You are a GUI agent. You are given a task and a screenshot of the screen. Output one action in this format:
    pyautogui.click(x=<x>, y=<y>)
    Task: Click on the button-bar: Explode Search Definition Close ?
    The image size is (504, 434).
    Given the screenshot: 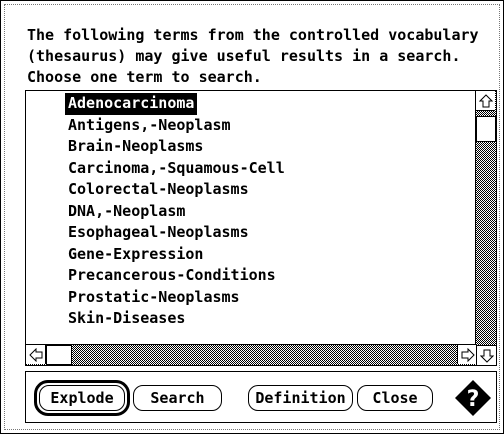 What is the action you would take?
    pyautogui.click(x=261, y=397)
    